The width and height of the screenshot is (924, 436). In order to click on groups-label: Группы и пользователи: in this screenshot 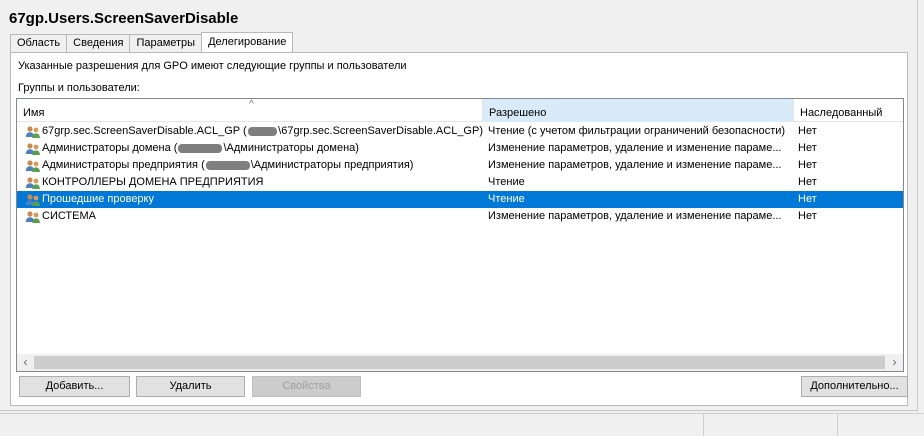, I will do `click(79, 88)`.